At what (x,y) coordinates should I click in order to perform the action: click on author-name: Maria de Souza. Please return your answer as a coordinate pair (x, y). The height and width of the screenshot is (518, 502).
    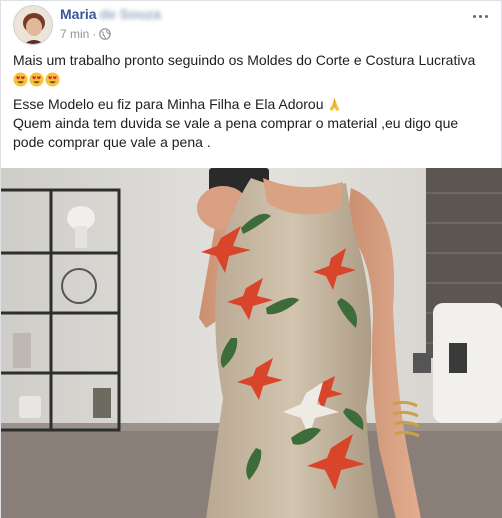
    Looking at the image, I should click on (110, 14).